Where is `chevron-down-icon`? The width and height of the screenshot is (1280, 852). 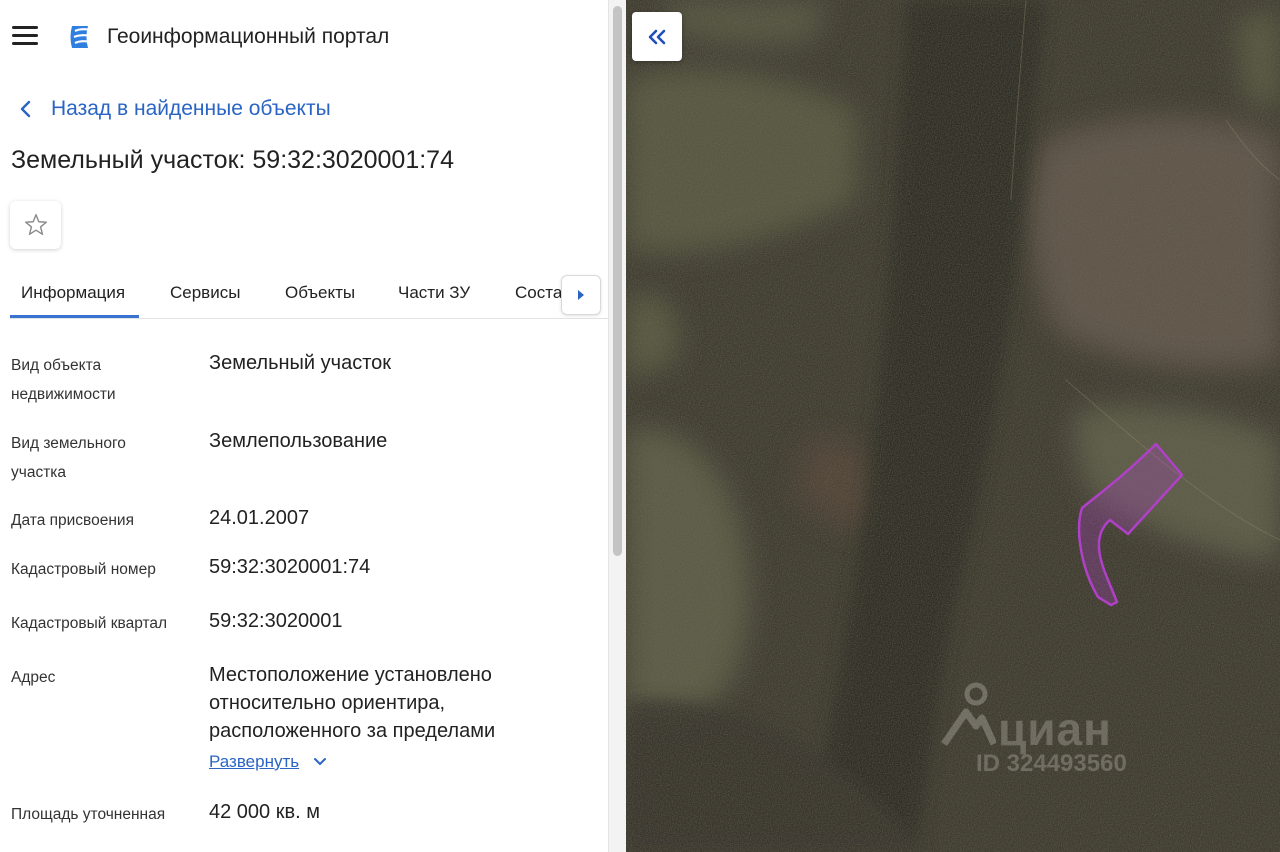
chevron-down-icon is located at coordinates (320, 761).